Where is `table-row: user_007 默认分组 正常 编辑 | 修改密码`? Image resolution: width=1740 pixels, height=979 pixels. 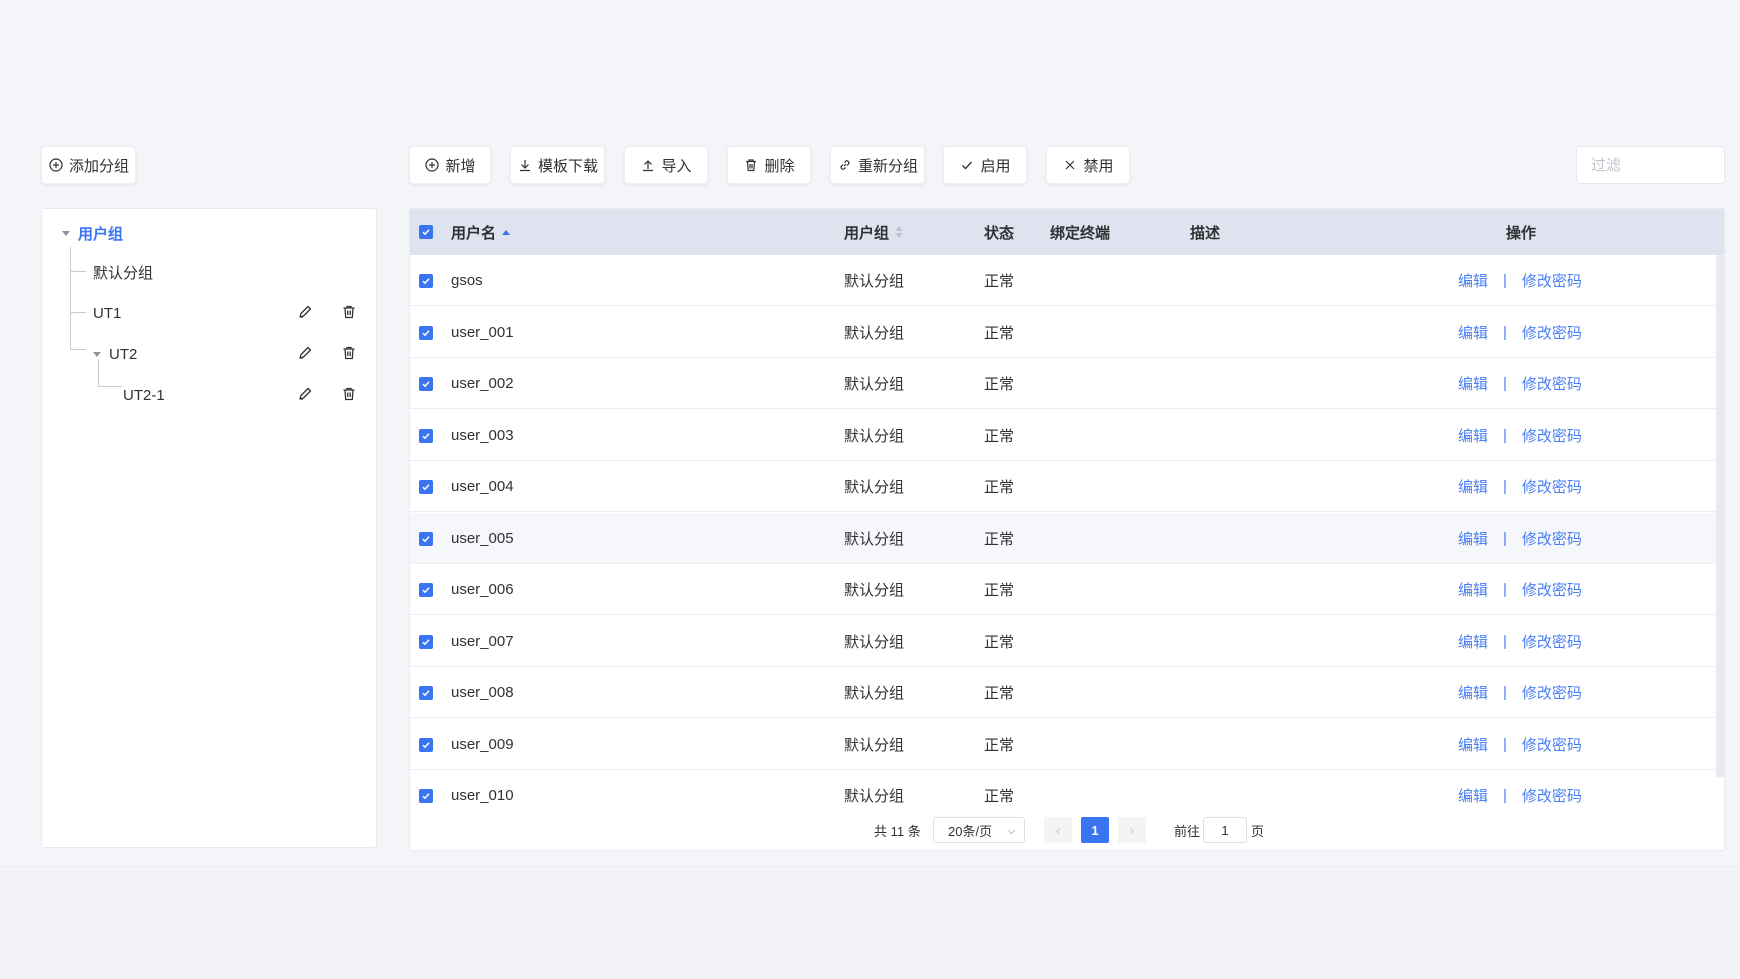 table-row: user_007 默认分组 正常 编辑 | 修改密码 is located at coordinates (1063, 641).